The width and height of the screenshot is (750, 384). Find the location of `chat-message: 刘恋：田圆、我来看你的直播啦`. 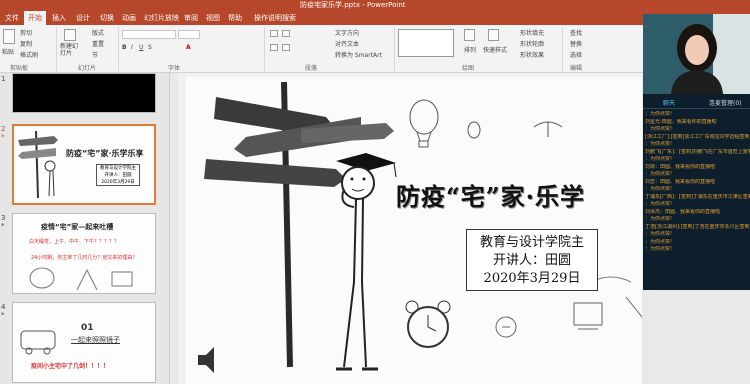

chat-message: 刘恋：田圆、我来看你的直播啦 is located at coordinates (680, 181).